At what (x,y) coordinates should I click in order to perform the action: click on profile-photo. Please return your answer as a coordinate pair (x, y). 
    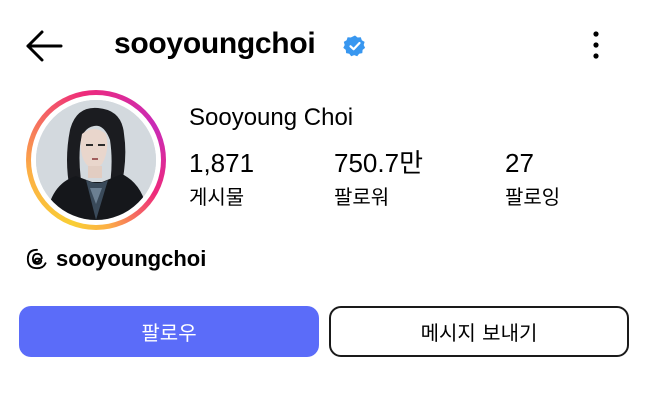
    Looking at the image, I should click on (96, 160).